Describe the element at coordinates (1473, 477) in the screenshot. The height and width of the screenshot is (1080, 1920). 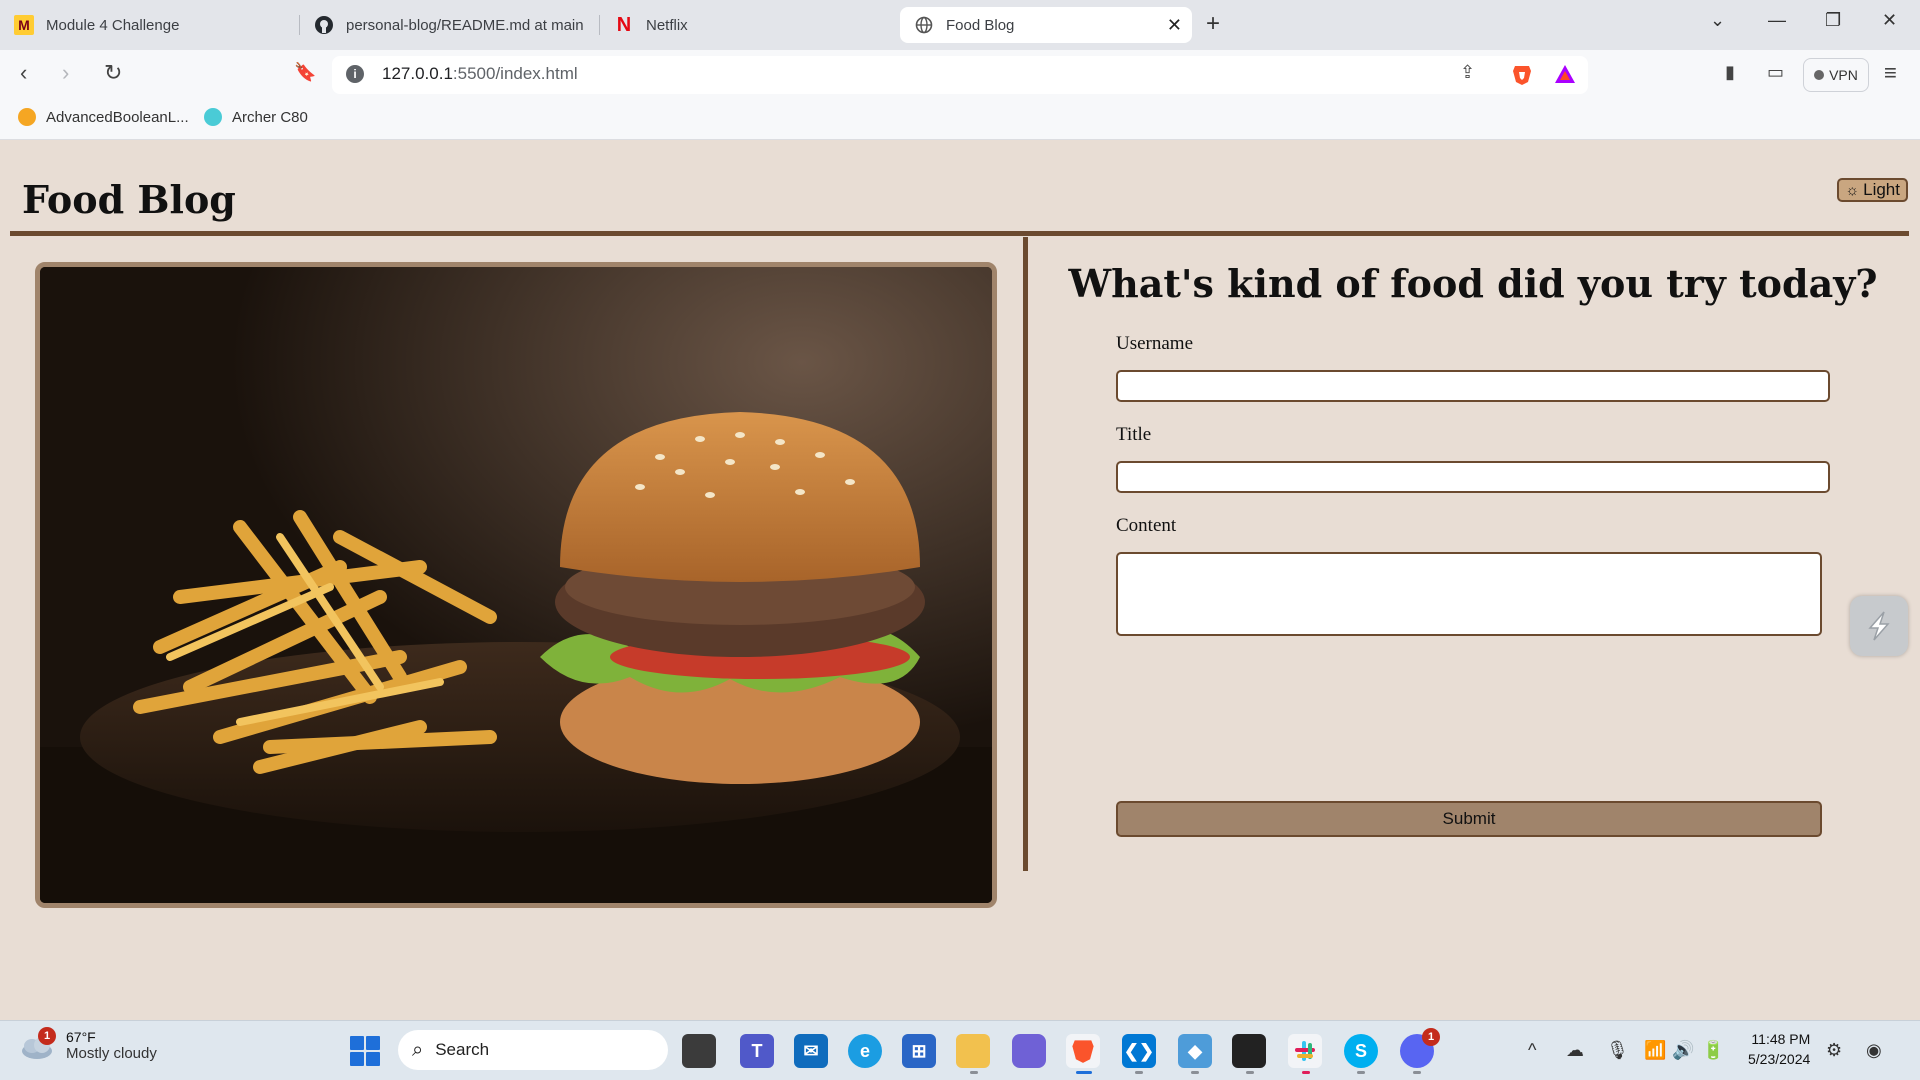
I see `title-input` at that location.